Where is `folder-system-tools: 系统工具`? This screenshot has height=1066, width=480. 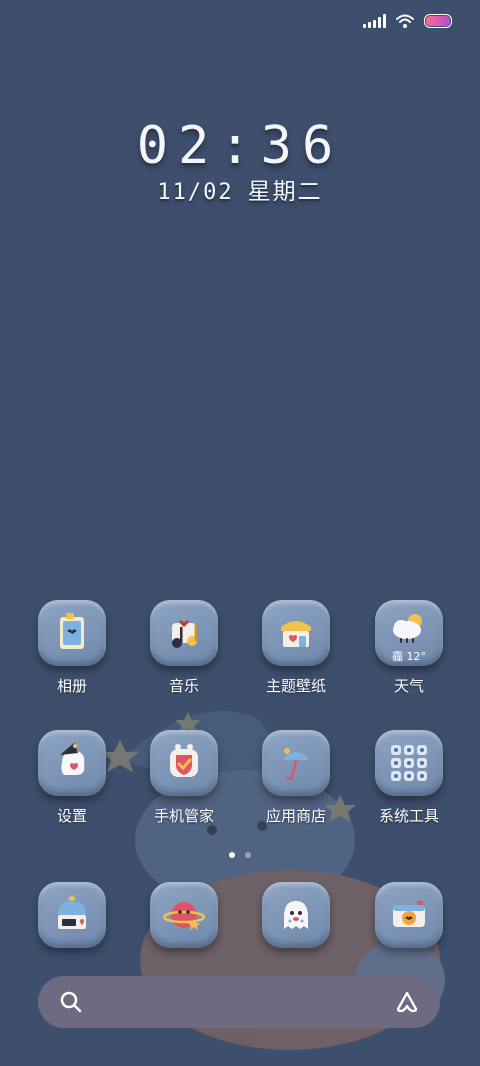
folder-system-tools: 系统工具 is located at coordinates (409, 778).